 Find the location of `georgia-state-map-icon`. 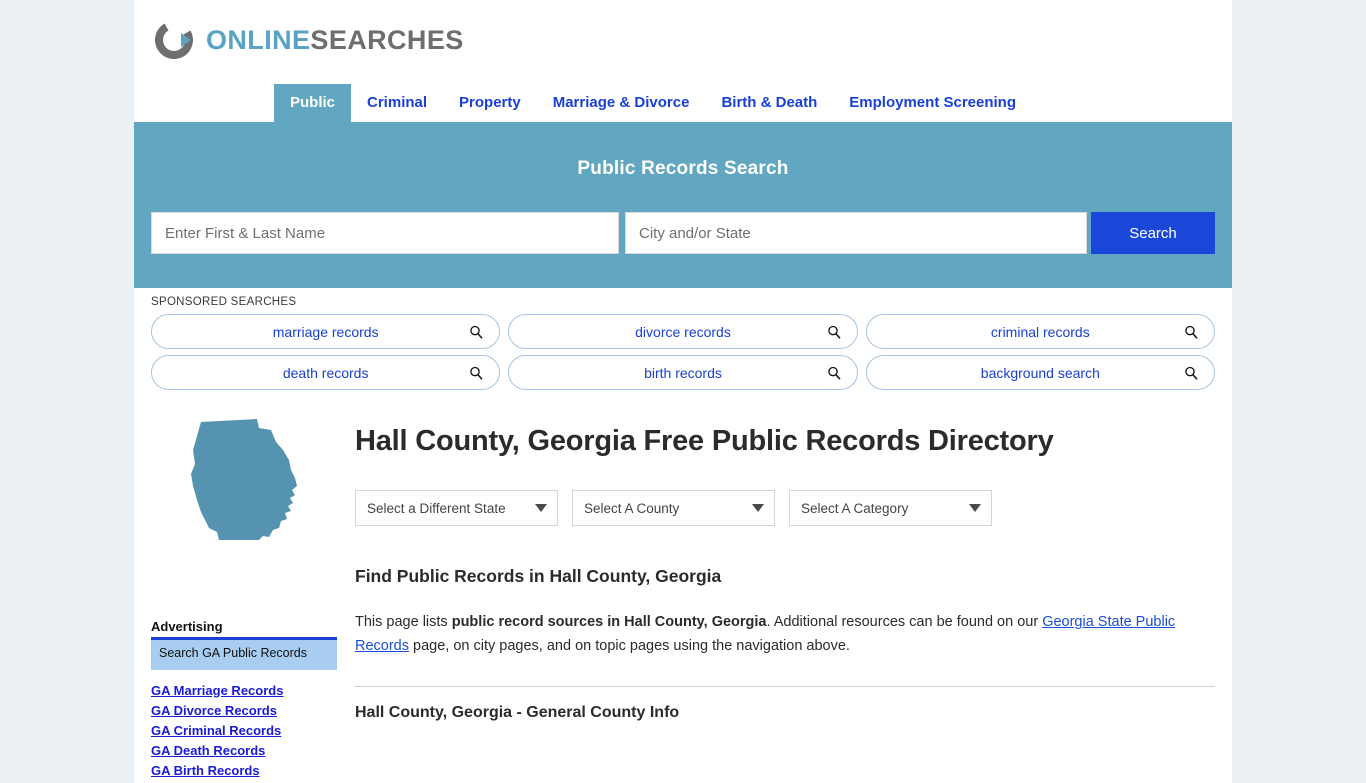

georgia-state-map-icon is located at coordinates (244, 480).